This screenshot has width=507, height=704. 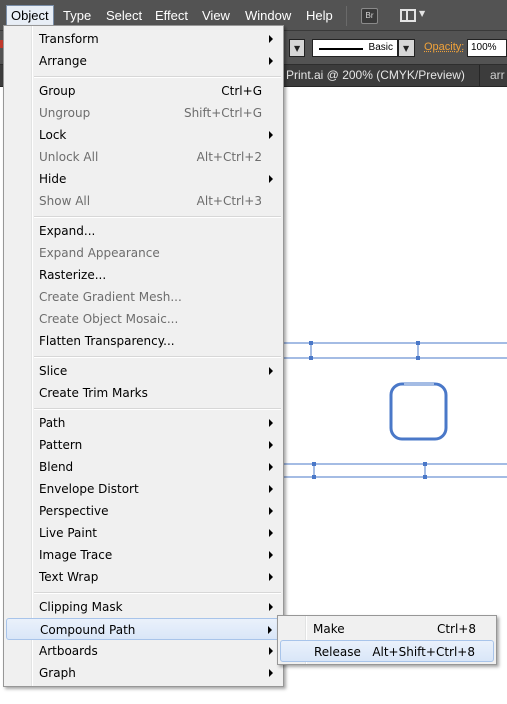 I want to click on stroke-profile-select: Basic, so click(x=355, y=48).